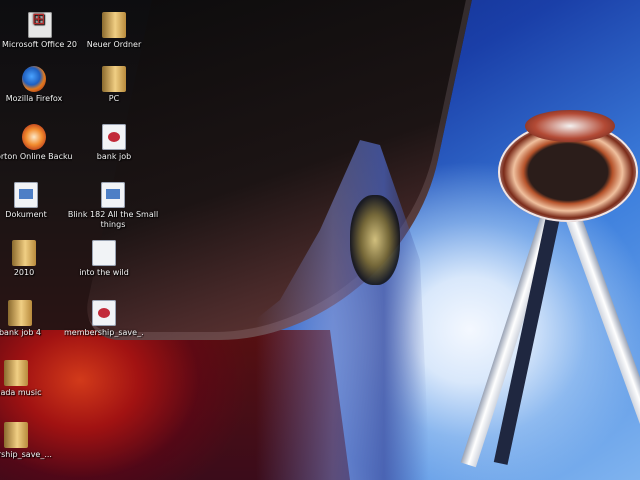  I want to click on desktop-icon-online-backup: orton Online Backup, so click(36, 143).